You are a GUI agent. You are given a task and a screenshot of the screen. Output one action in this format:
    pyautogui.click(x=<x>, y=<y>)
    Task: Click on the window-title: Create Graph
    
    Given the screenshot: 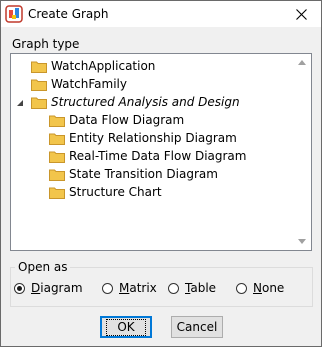 What is the action you would take?
    pyautogui.click(x=68, y=14)
    